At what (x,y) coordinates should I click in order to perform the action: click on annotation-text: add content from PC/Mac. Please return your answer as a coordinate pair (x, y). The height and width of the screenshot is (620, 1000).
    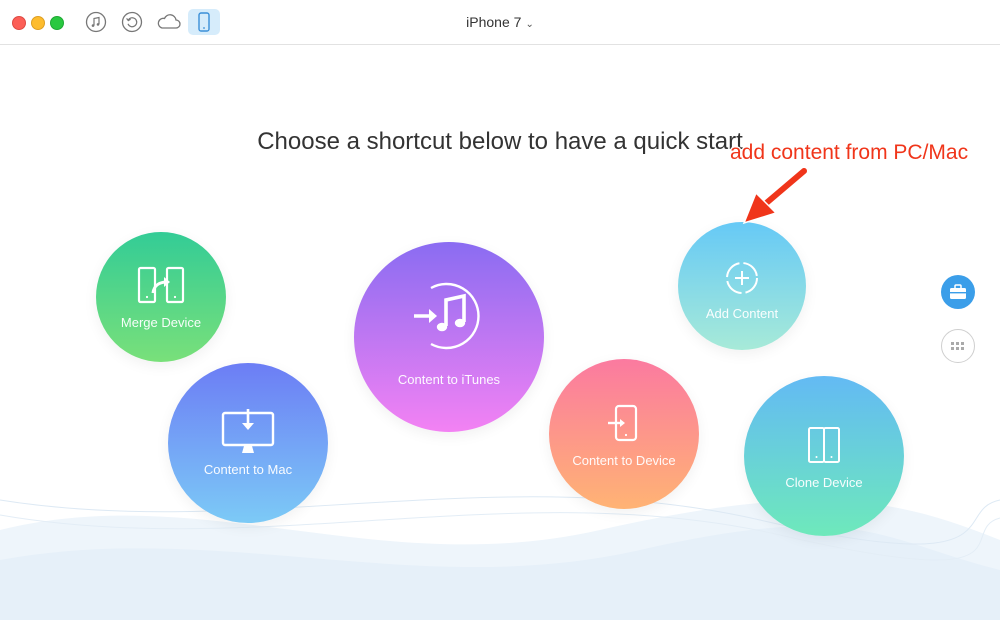
    Looking at the image, I should click on (849, 152).